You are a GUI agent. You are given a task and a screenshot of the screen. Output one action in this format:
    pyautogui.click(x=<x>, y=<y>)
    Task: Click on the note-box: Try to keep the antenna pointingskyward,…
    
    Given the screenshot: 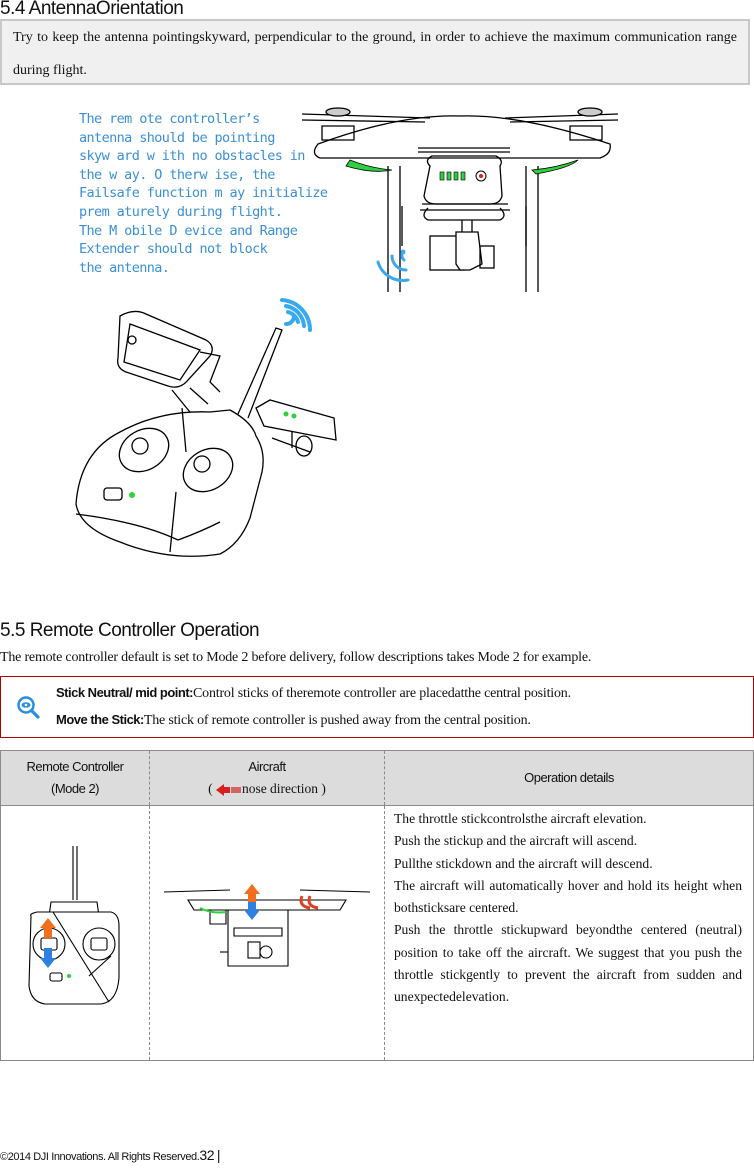 What is the action you would take?
    pyautogui.click(x=375, y=52)
    